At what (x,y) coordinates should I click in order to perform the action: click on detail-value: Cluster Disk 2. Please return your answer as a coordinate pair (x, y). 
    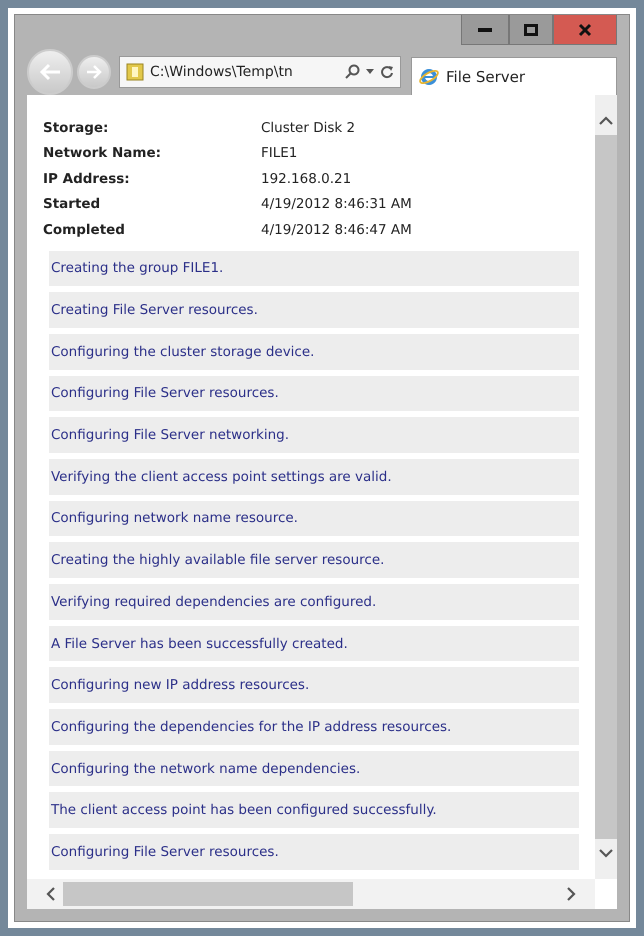
    Looking at the image, I should click on (308, 128).